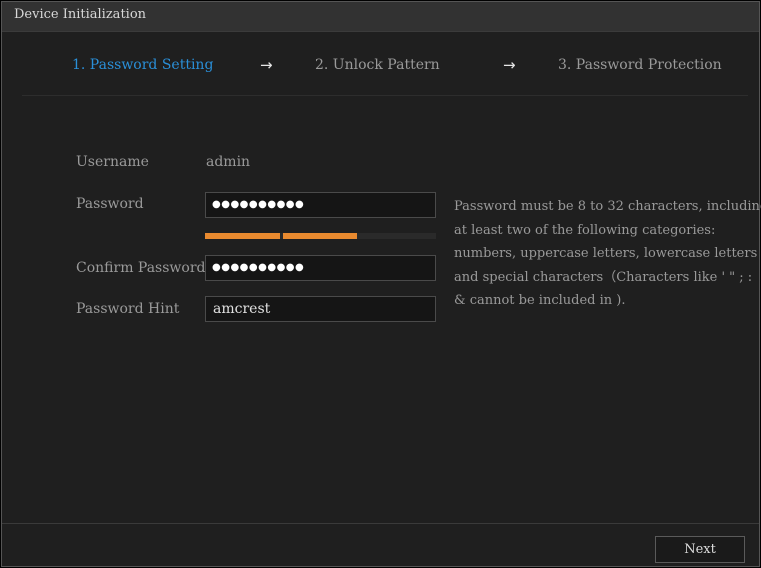 The height and width of the screenshot is (568, 761). I want to click on steps-divider, so click(385, 95).